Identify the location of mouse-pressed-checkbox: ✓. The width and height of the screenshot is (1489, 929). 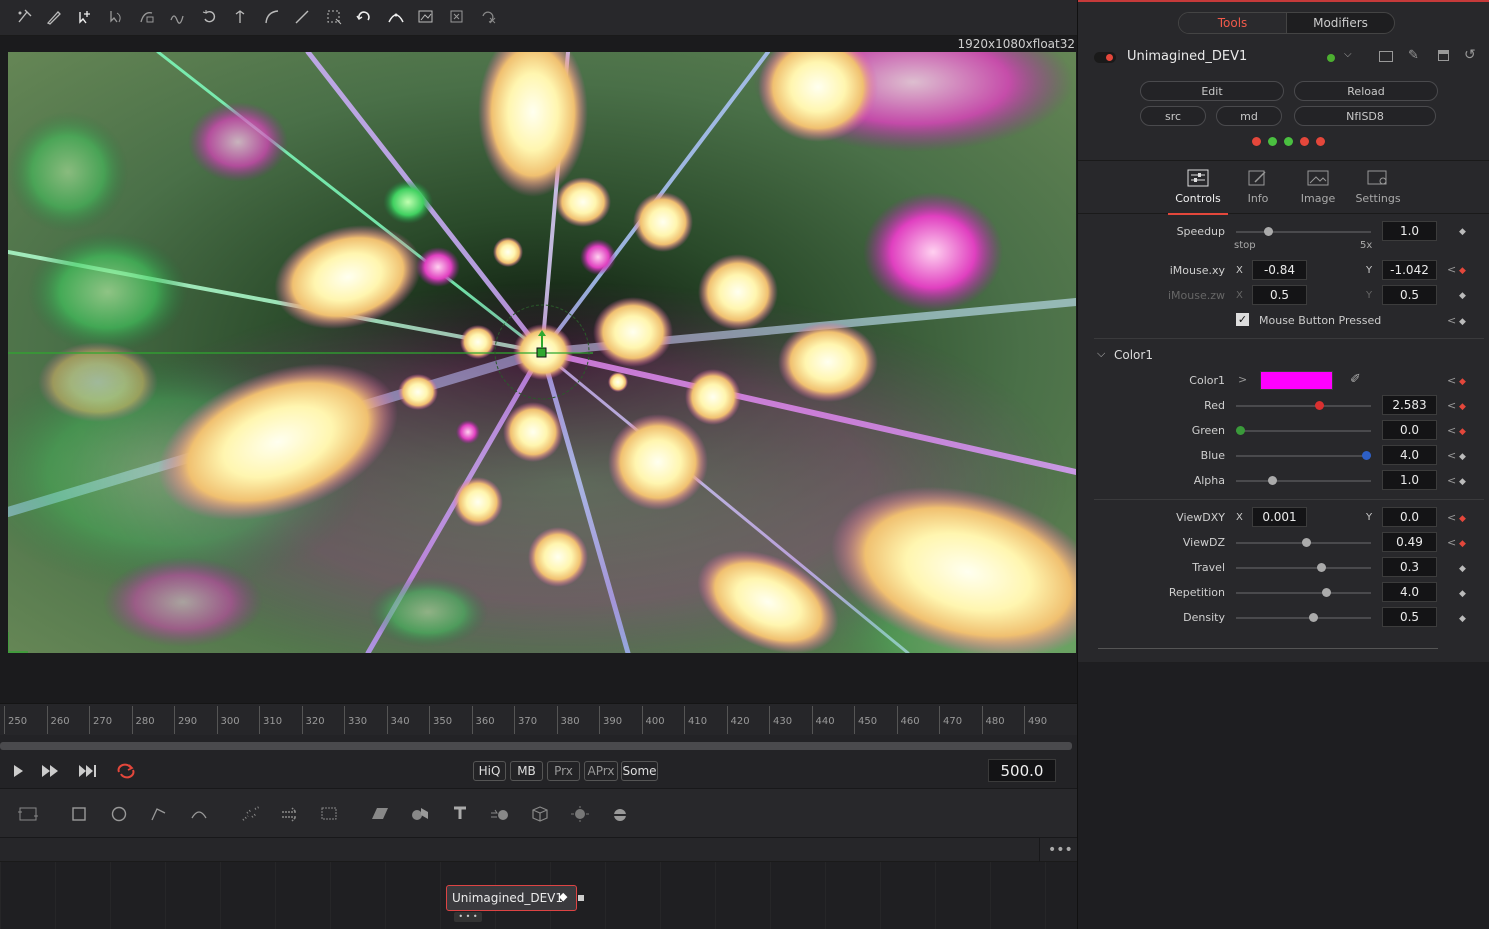
(1242, 319).